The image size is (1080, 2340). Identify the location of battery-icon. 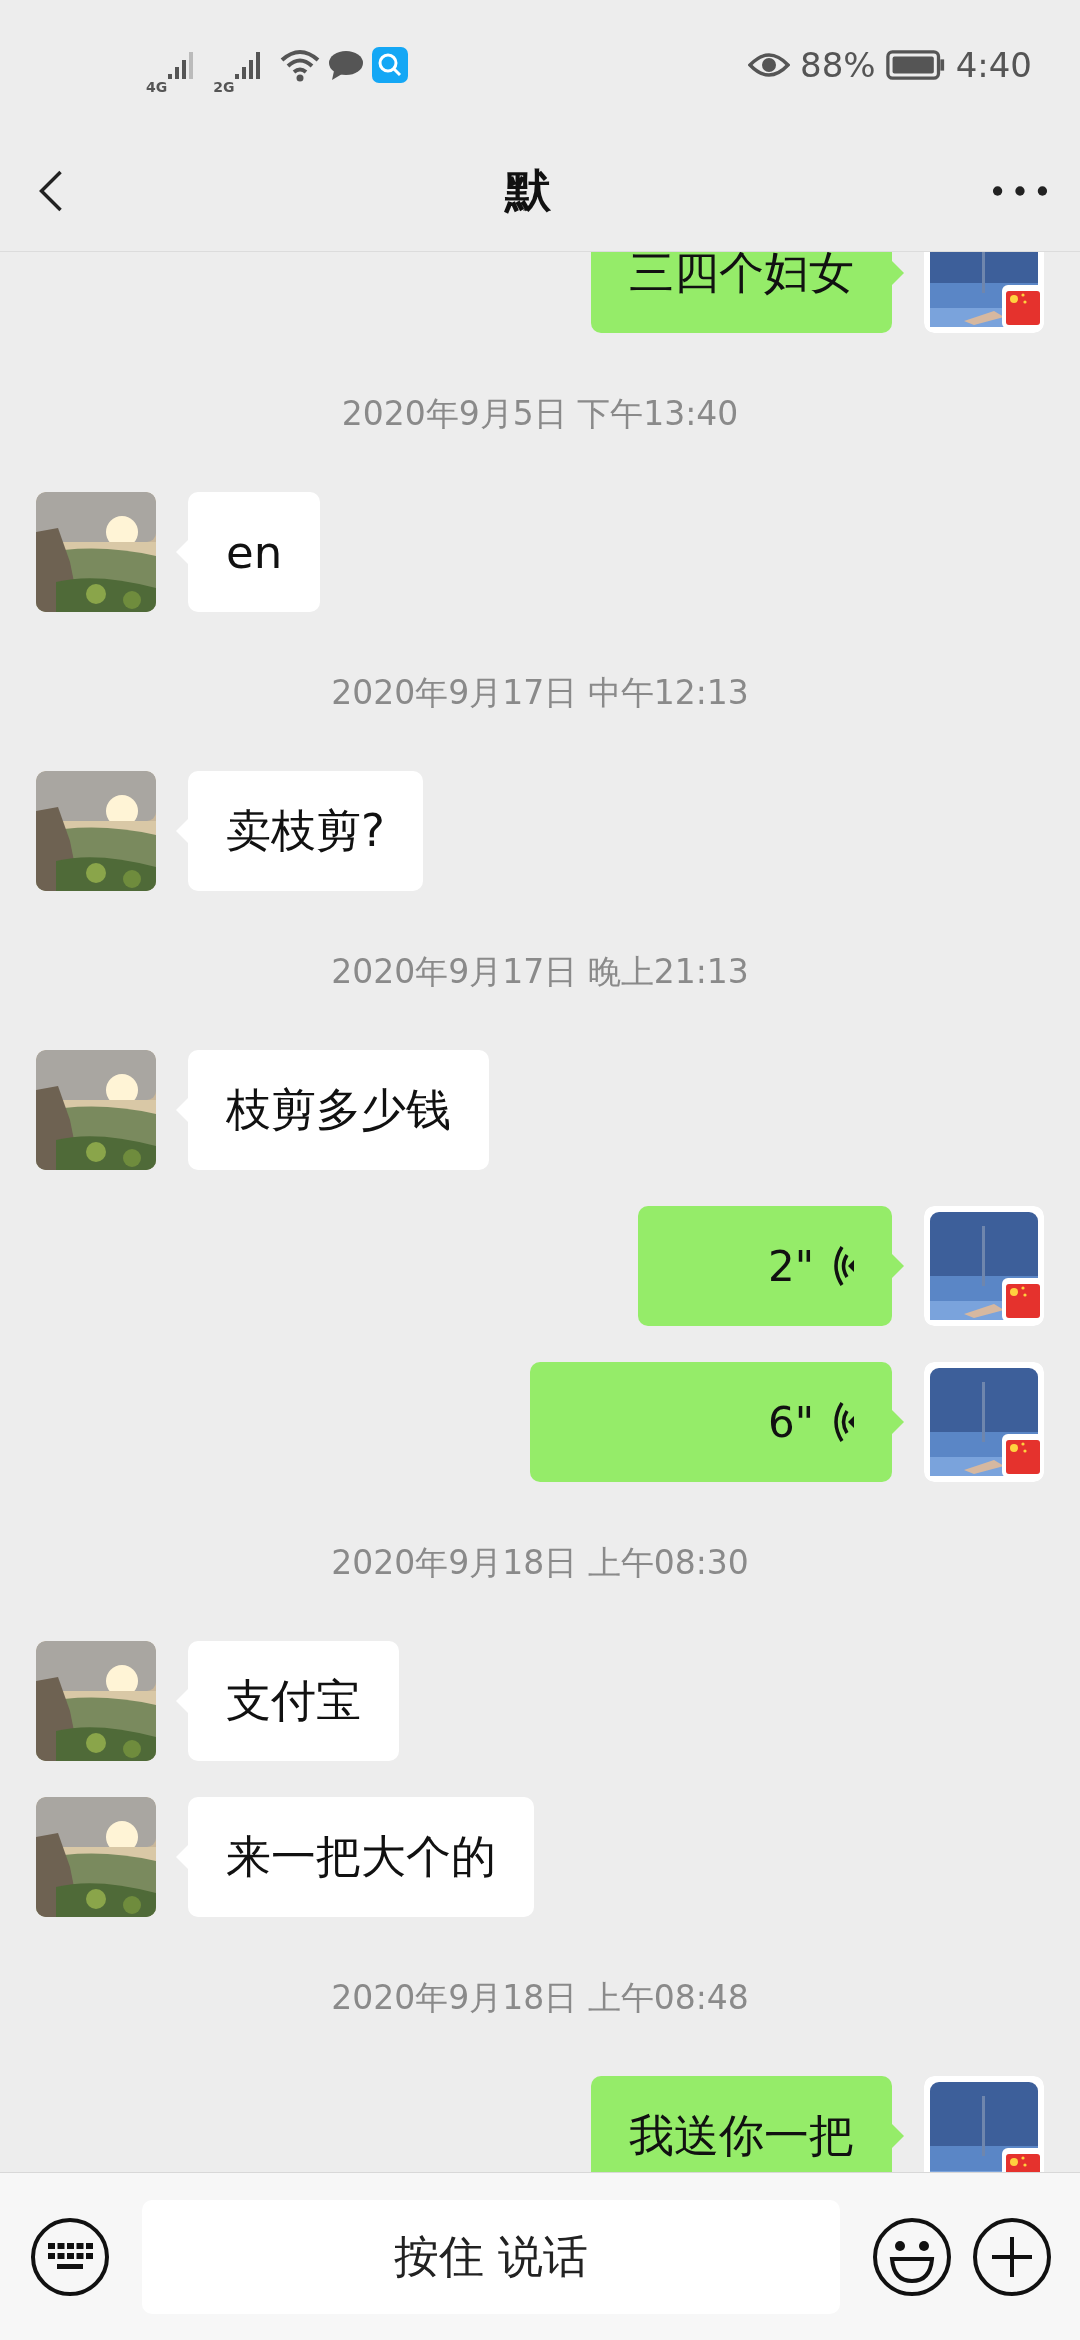
(915, 65).